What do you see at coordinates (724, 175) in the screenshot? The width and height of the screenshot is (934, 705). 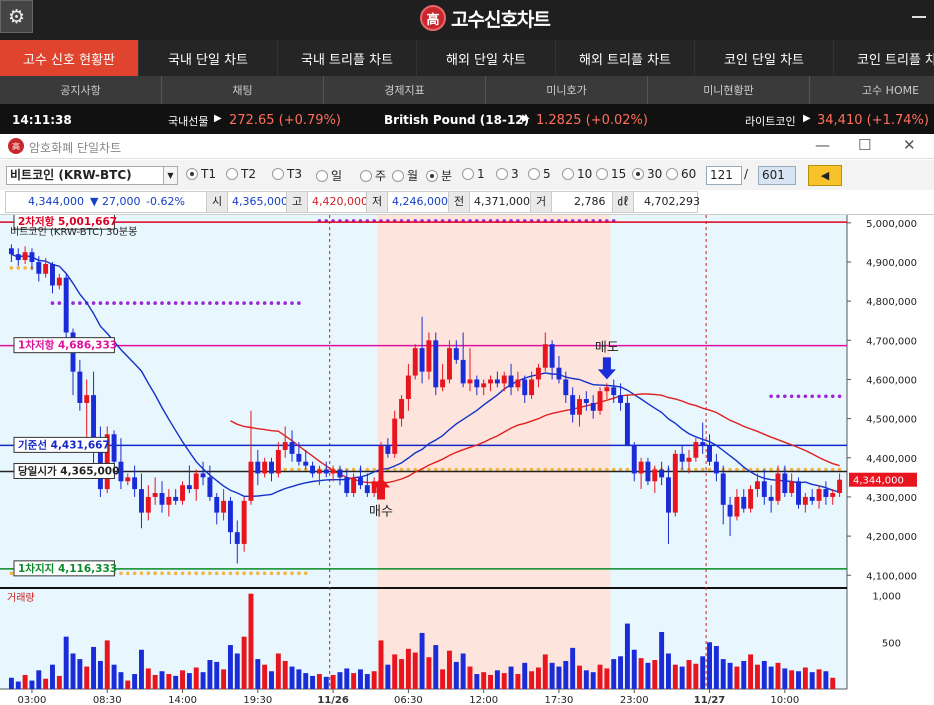 I see `page-current-input: 121` at bounding box center [724, 175].